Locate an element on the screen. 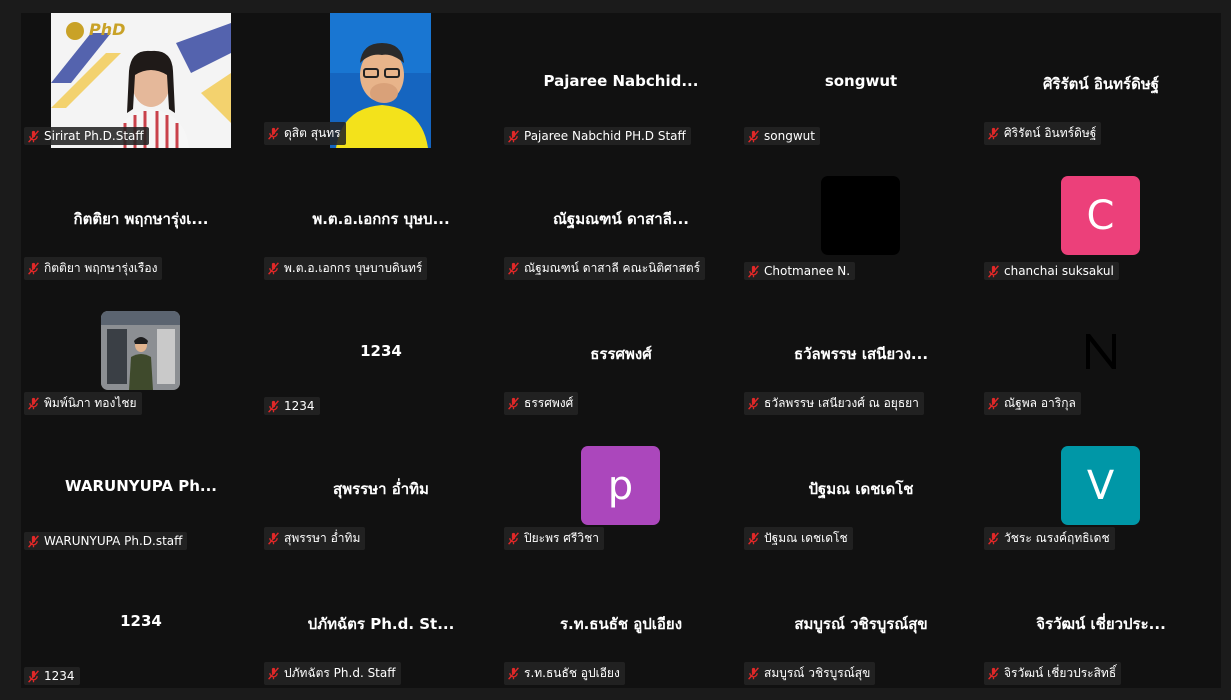 The height and width of the screenshot is (700, 1231). participant-name-label: songwut is located at coordinates (782, 136).